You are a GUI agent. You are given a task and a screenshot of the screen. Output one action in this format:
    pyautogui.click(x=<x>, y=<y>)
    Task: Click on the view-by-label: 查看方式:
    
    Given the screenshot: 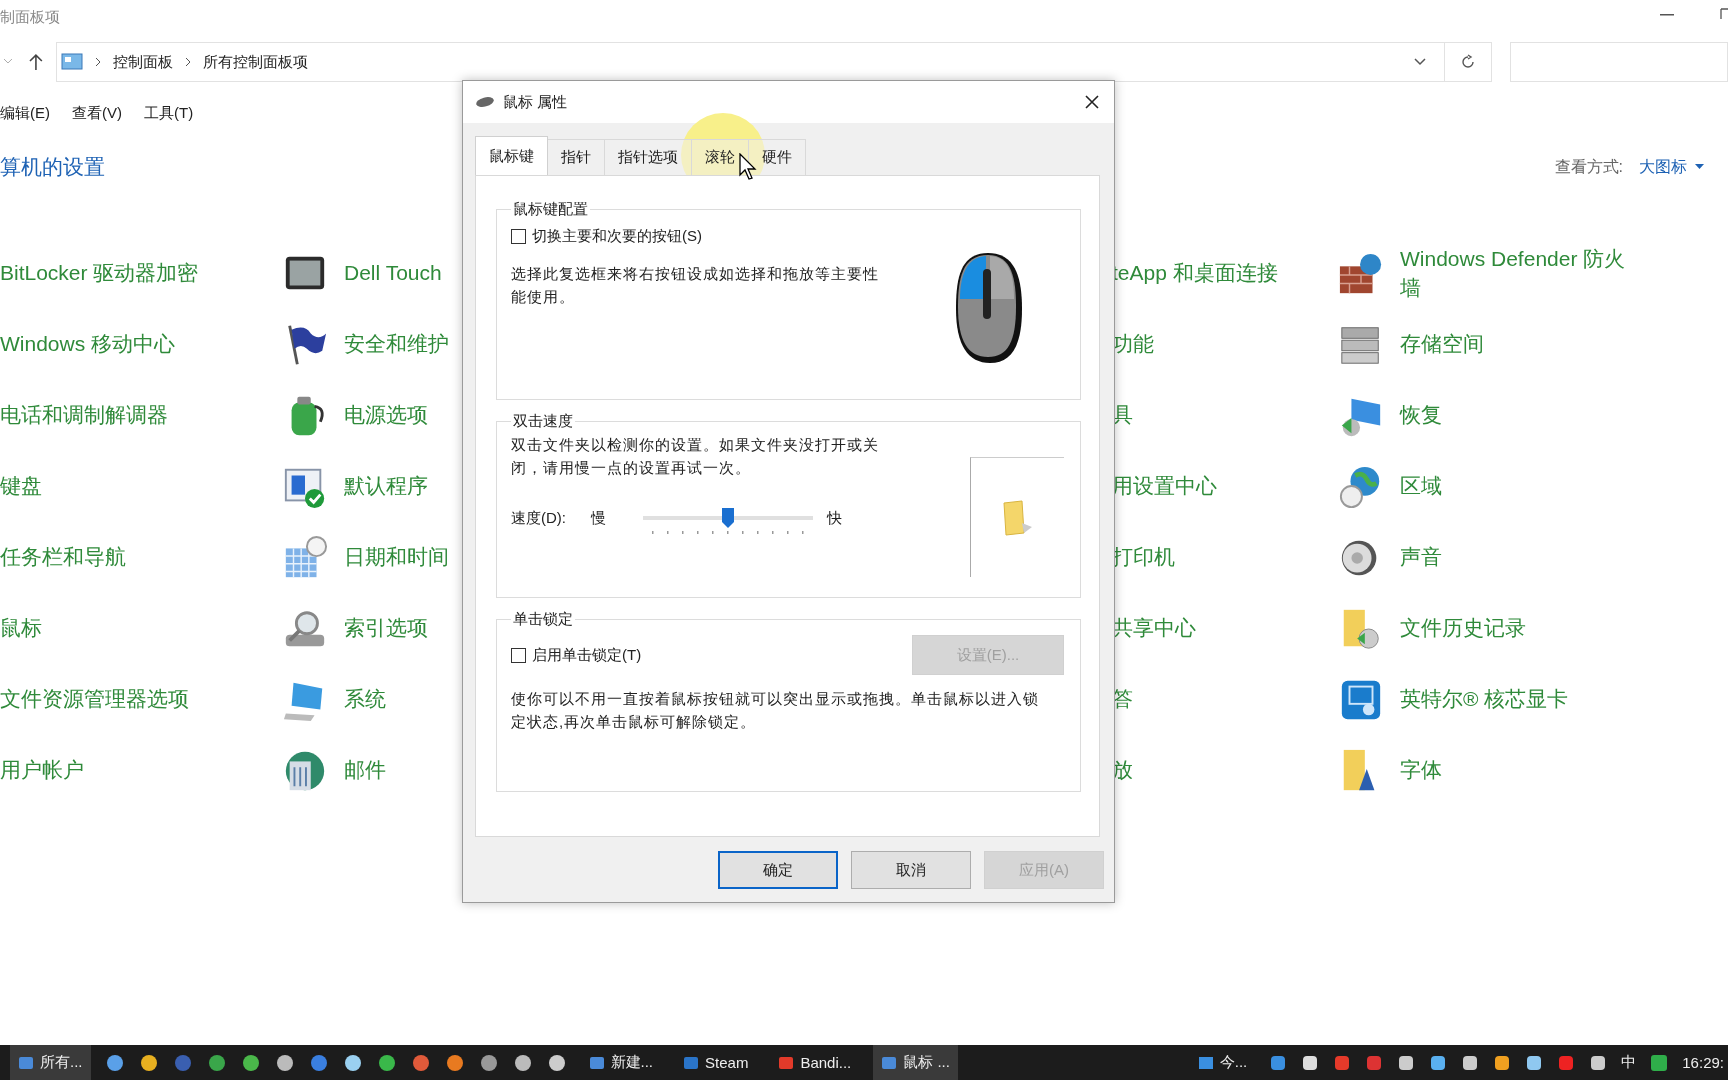 What is the action you would take?
    pyautogui.click(x=1588, y=166)
    